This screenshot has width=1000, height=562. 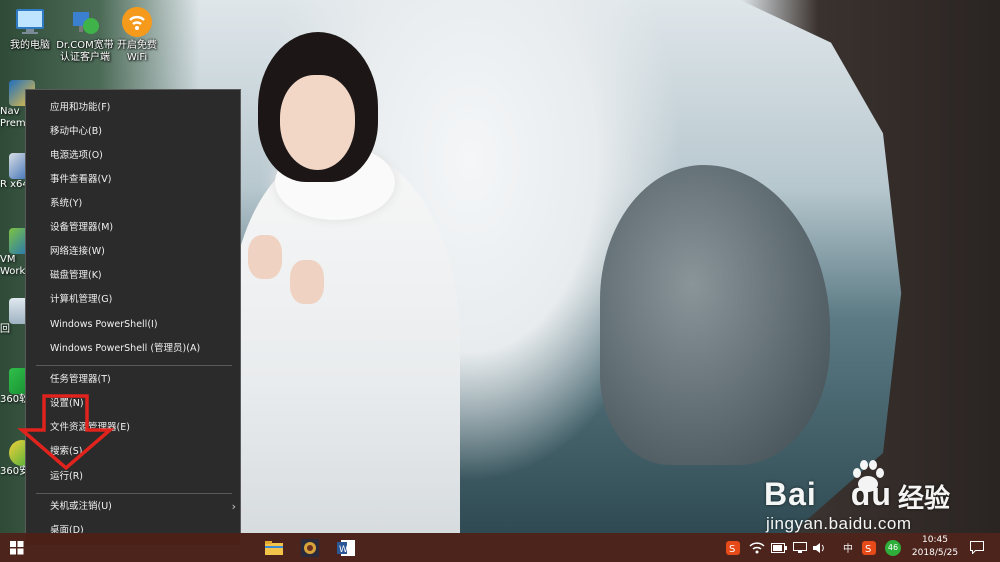 I want to click on menu-item-file-explorer: 文件资源管理器(E), so click(x=133, y=428).